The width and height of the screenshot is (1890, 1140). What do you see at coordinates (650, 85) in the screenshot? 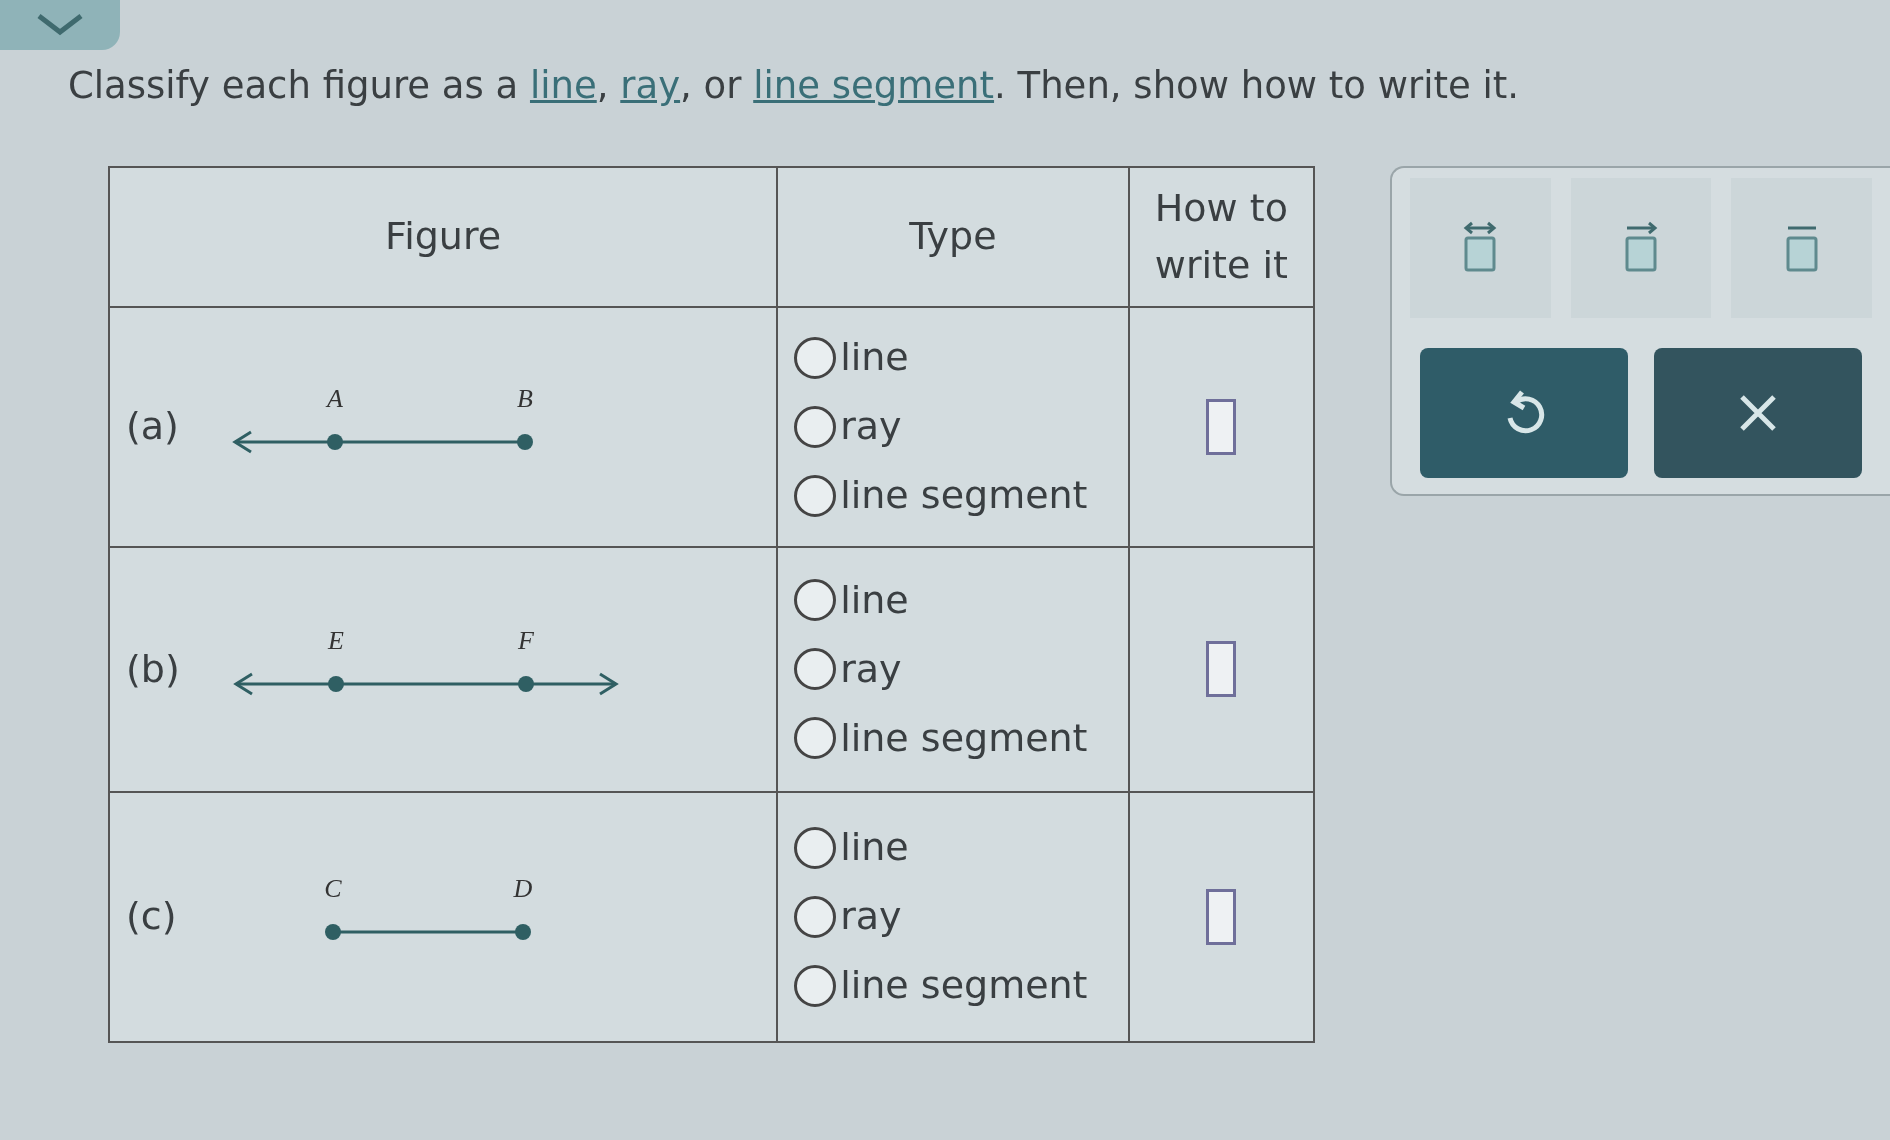
I see `glossary-link: ray` at bounding box center [650, 85].